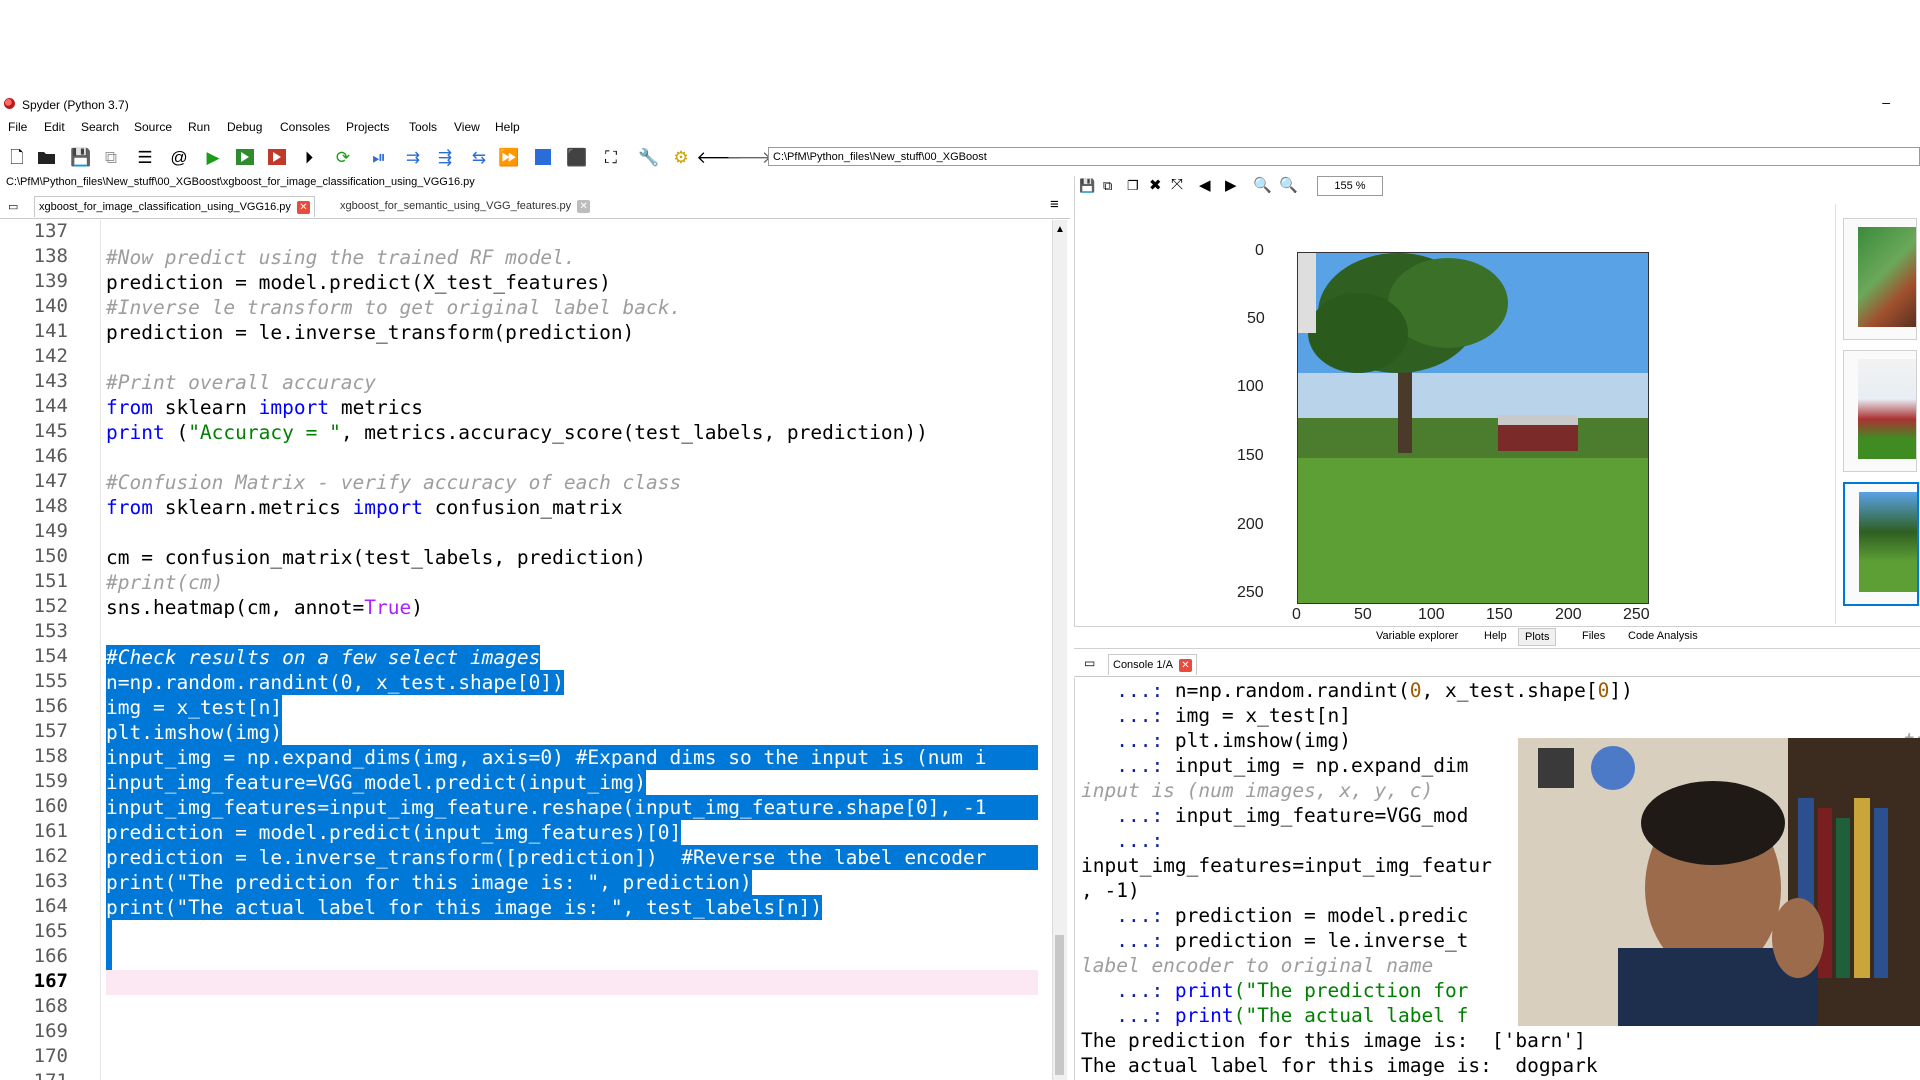  I want to click on scroll-up-icon: ▲, so click(1060, 229).